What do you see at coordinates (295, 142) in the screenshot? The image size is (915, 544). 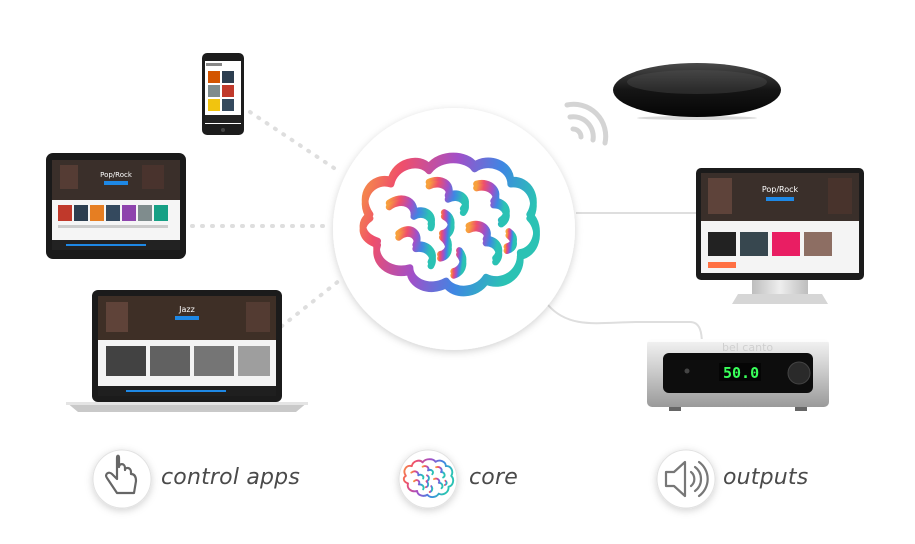 I see `phone-connector` at bounding box center [295, 142].